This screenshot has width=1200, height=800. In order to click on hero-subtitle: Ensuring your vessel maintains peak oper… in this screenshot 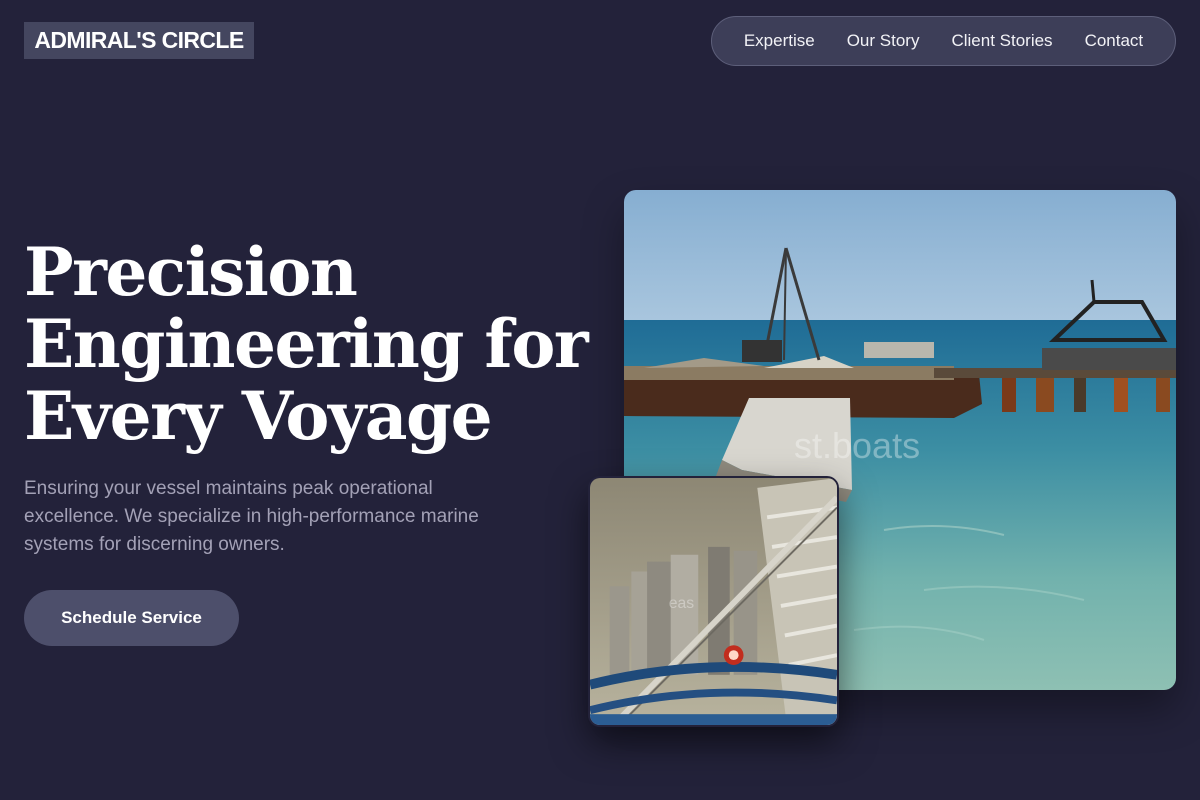, I will do `click(251, 516)`.